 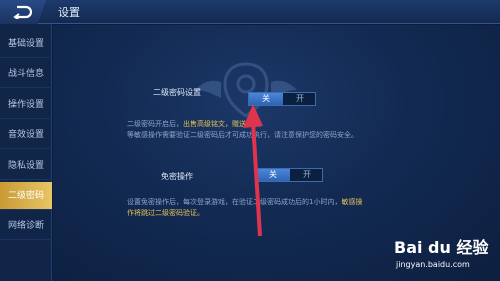 What do you see at coordinates (253, 170) in the screenshot?
I see `red-arrow-annotation` at bounding box center [253, 170].